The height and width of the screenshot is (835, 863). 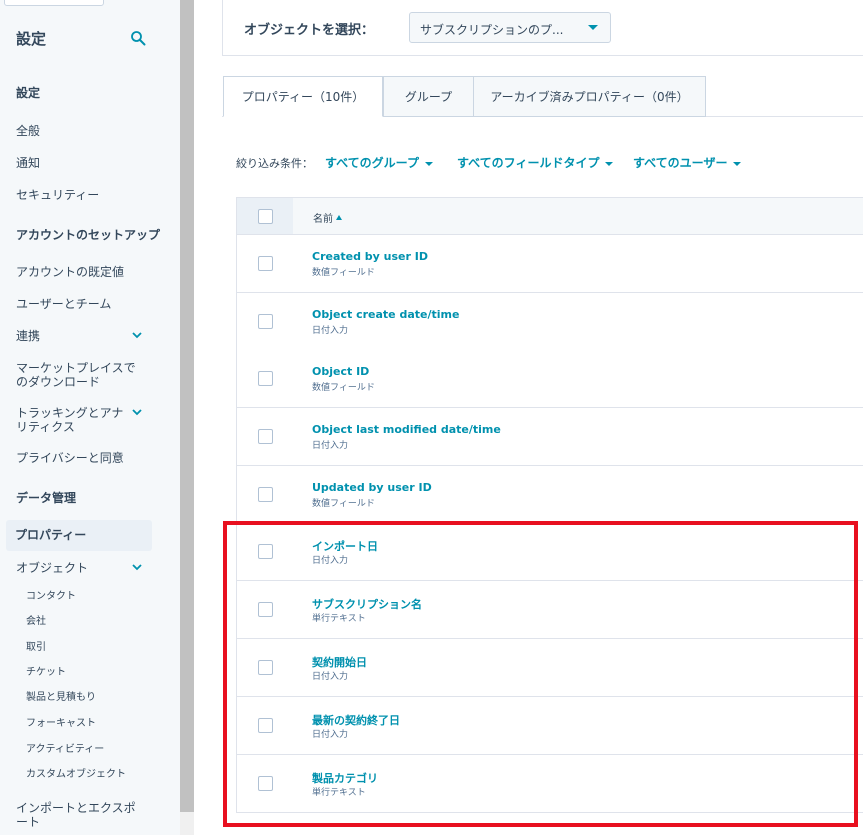 What do you see at coordinates (51, 597) in the screenshot?
I see `nav-subitem-contacts: コンタクト` at bounding box center [51, 597].